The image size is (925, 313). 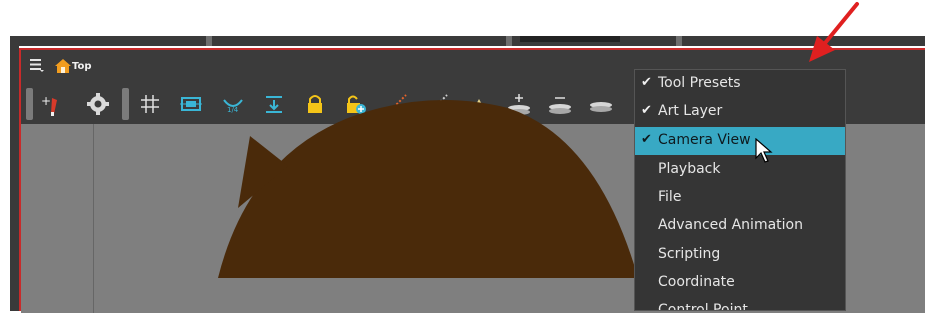 What do you see at coordinates (689, 169) in the screenshot?
I see `menu-item-label: Playback` at bounding box center [689, 169].